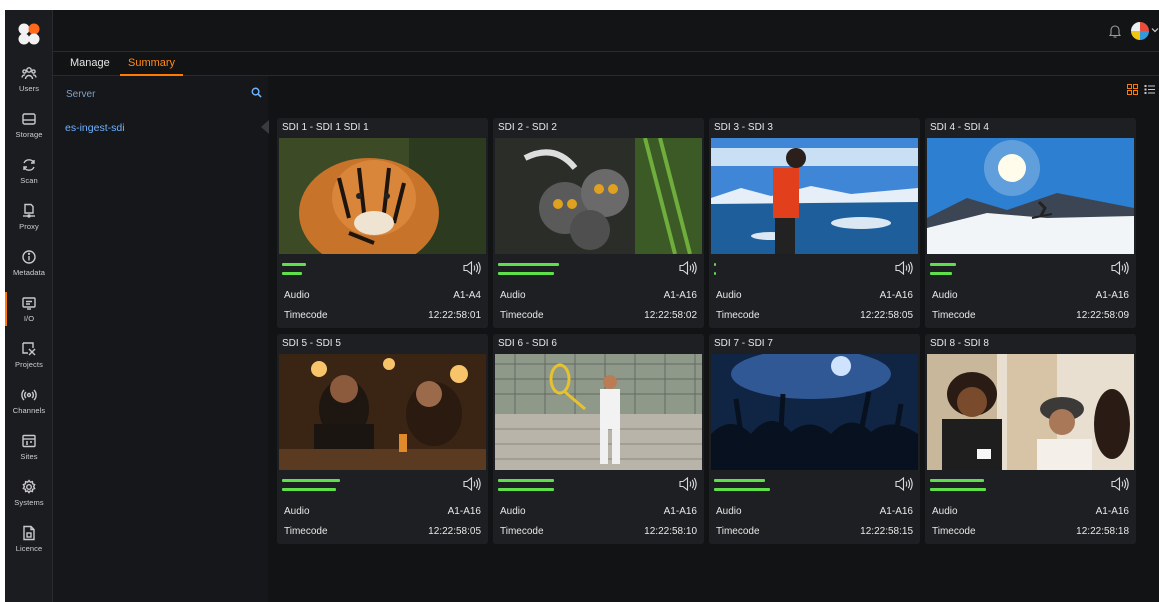  Describe the element at coordinates (1141, 89) in the screenshot. I see `view-toggle` at that location.